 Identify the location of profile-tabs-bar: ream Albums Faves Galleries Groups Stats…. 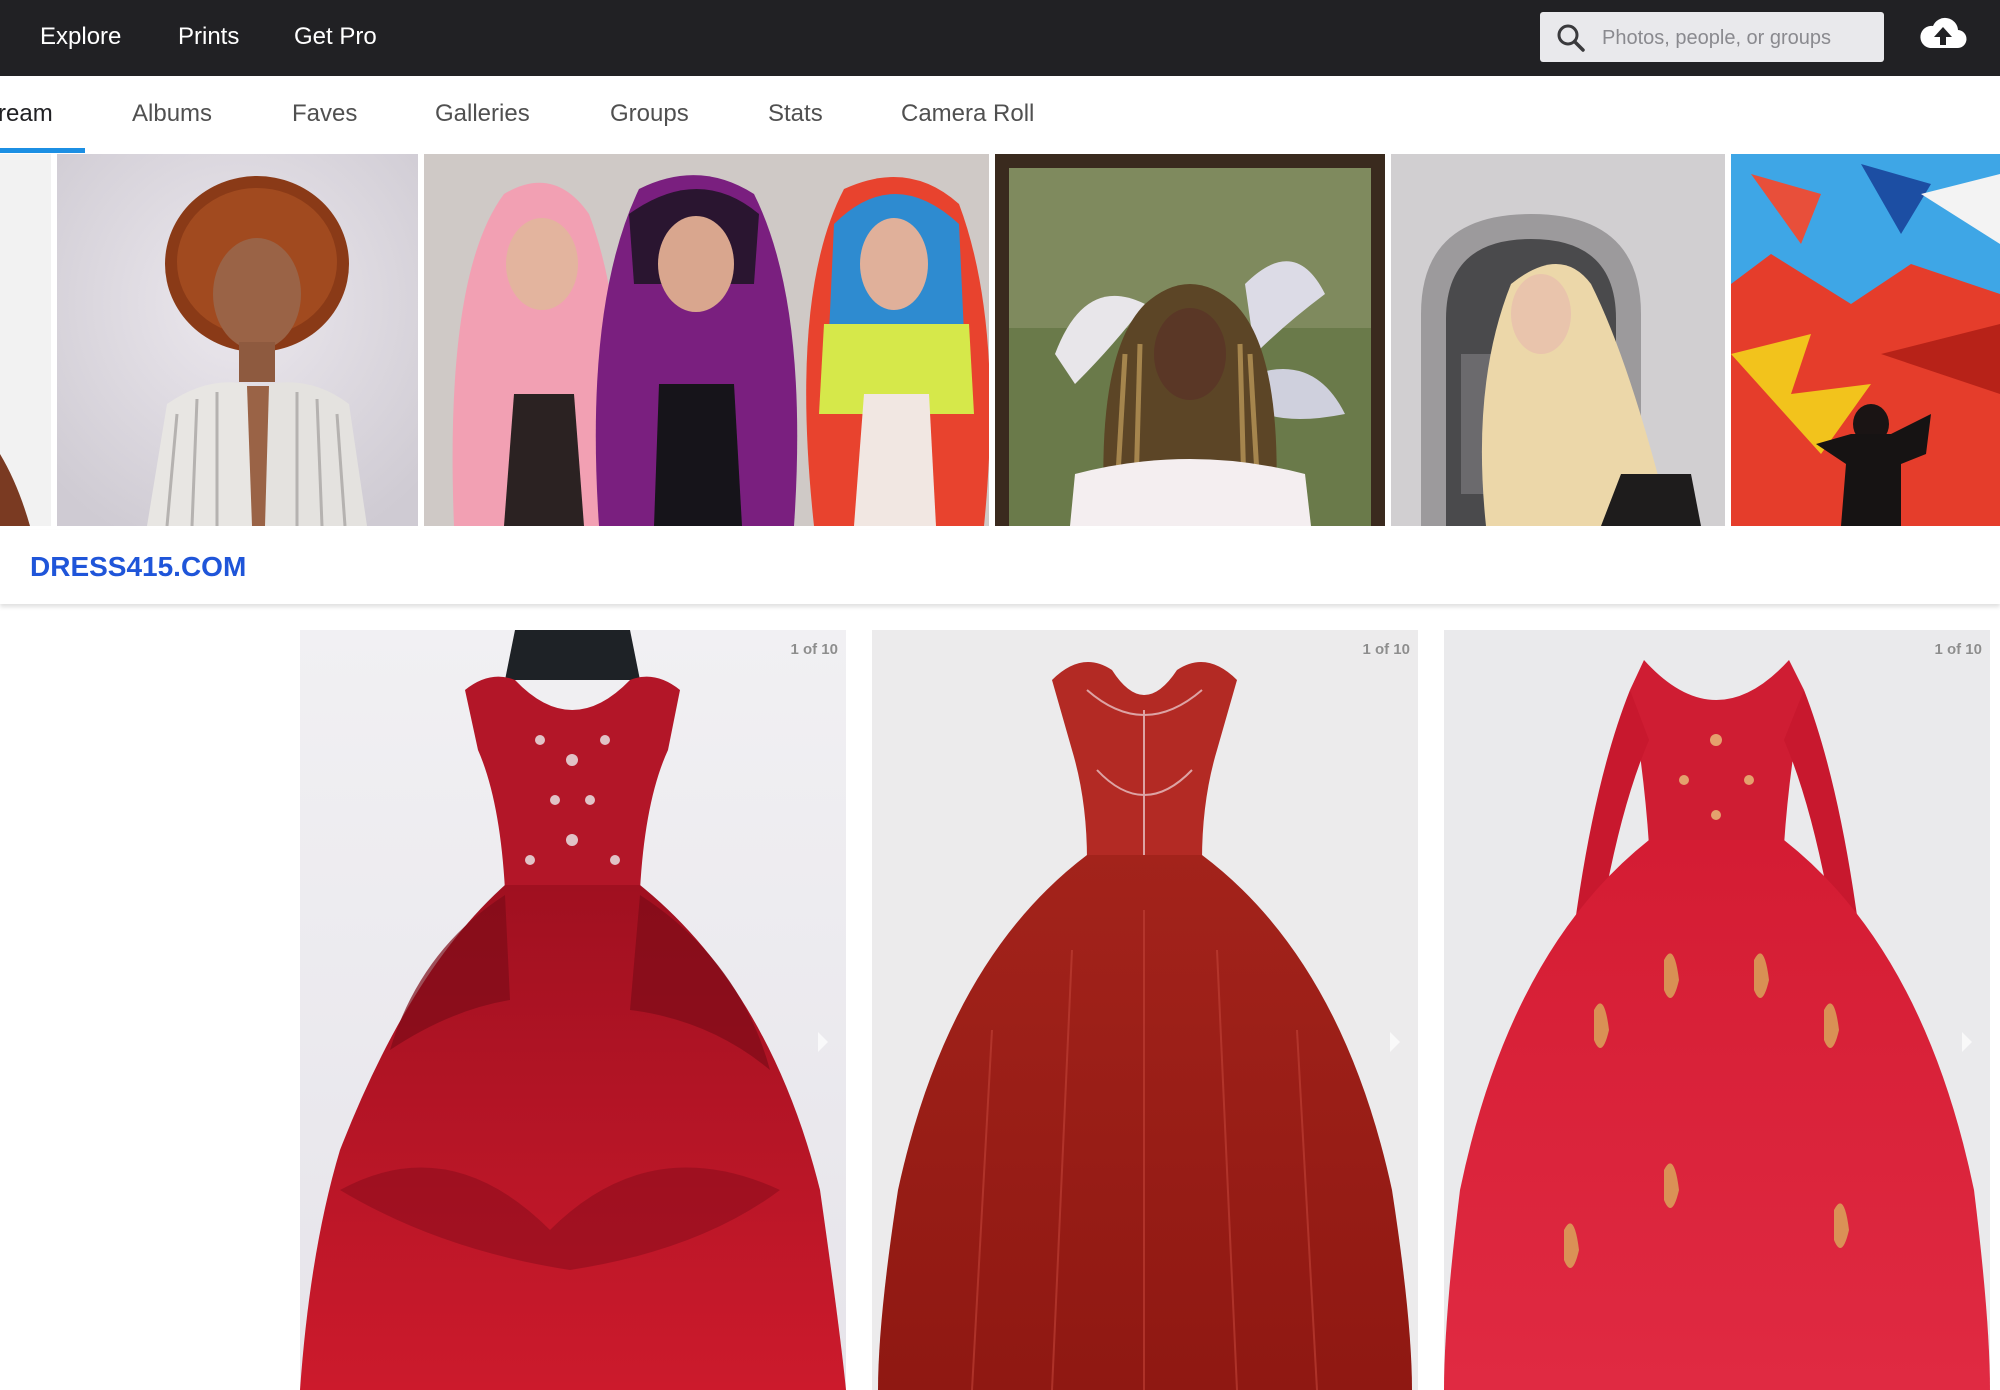
(1000, 115).